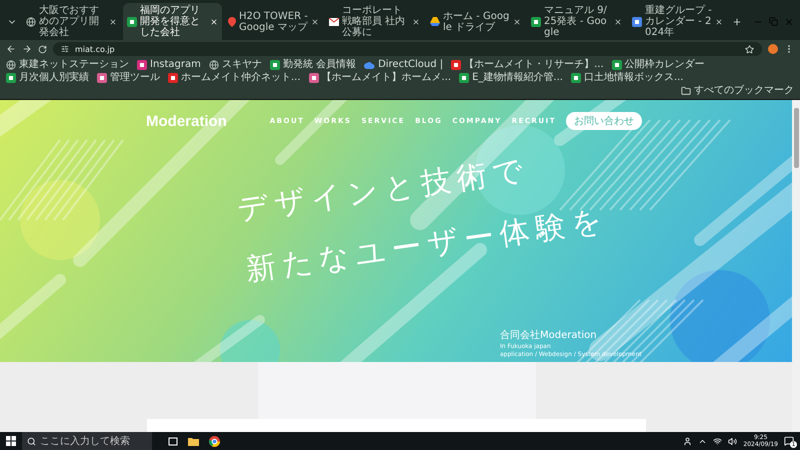  Describe the element at coordinates (214, 441) in the screenshot. I see `browser-icon` at that location.